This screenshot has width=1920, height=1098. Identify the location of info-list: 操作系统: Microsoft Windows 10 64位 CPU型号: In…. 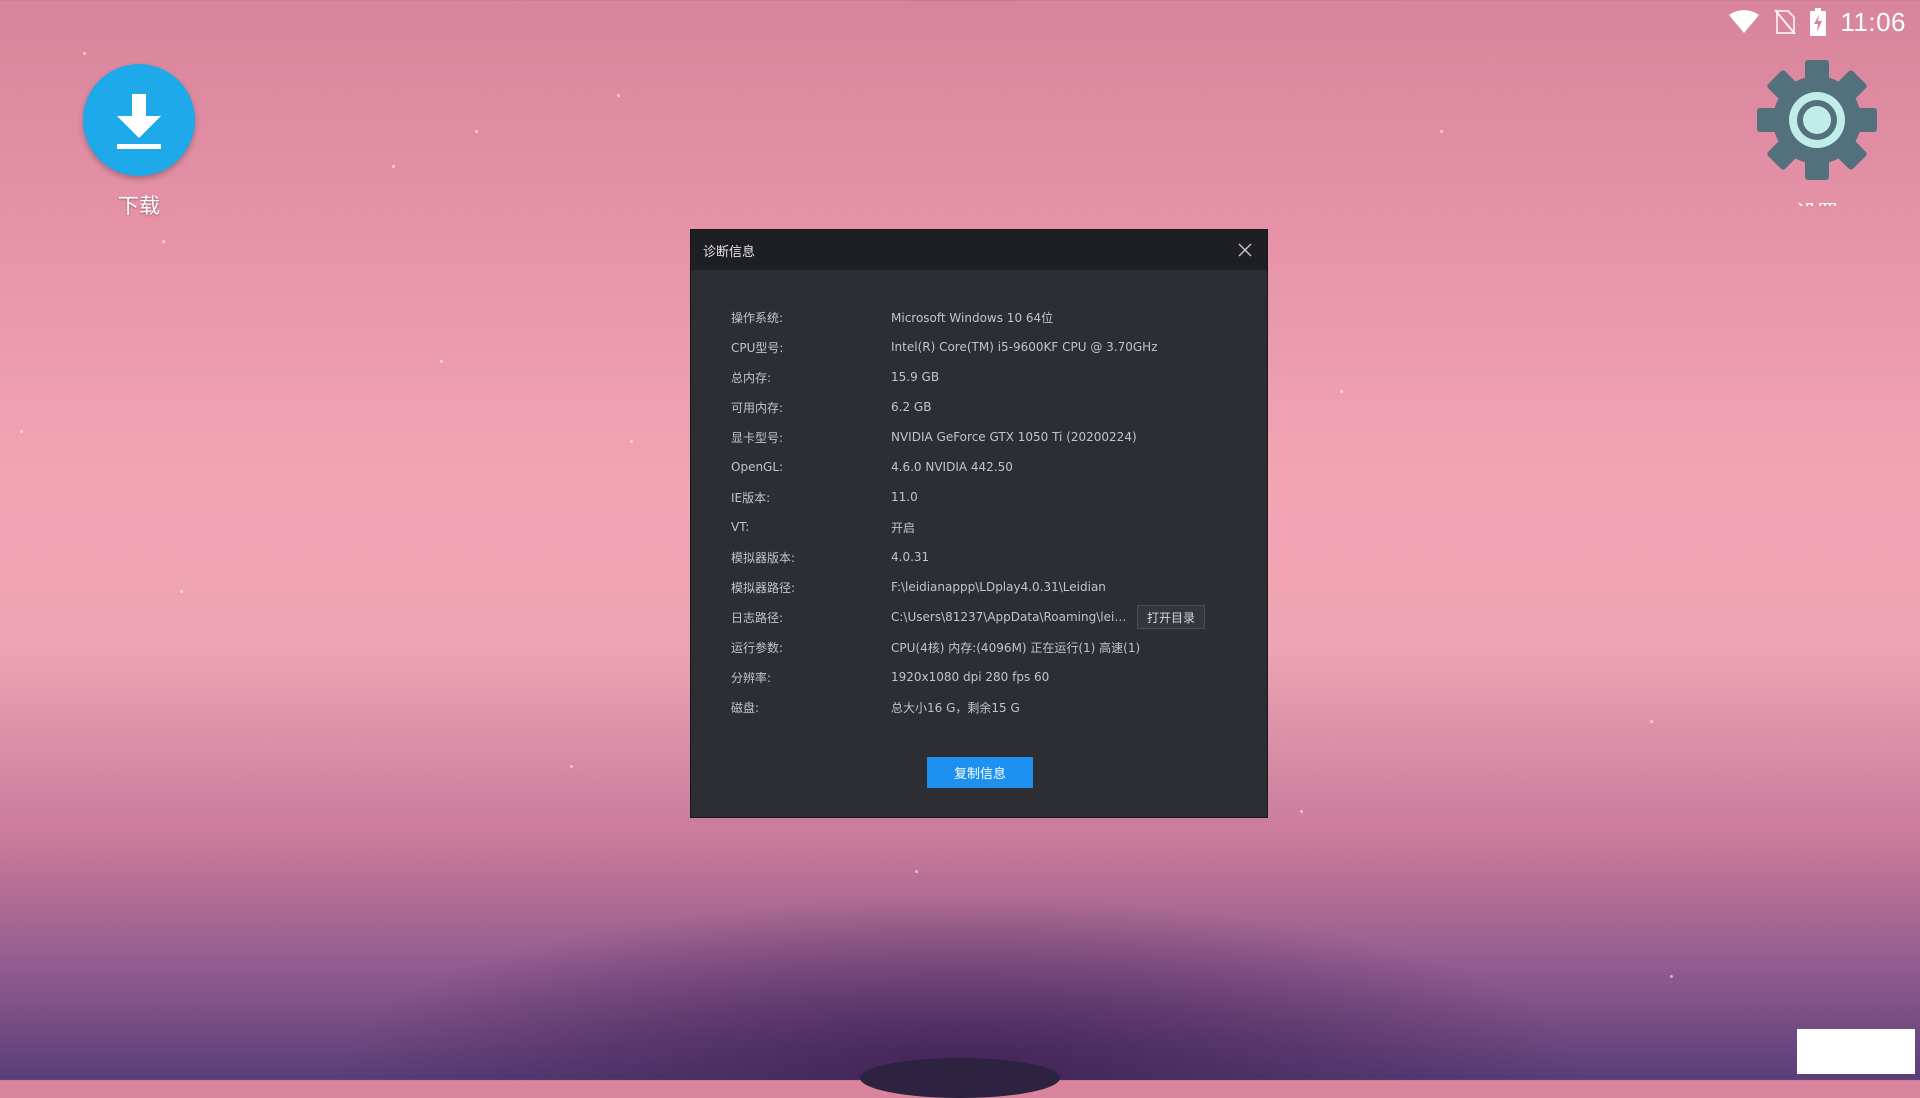
(981, 512).